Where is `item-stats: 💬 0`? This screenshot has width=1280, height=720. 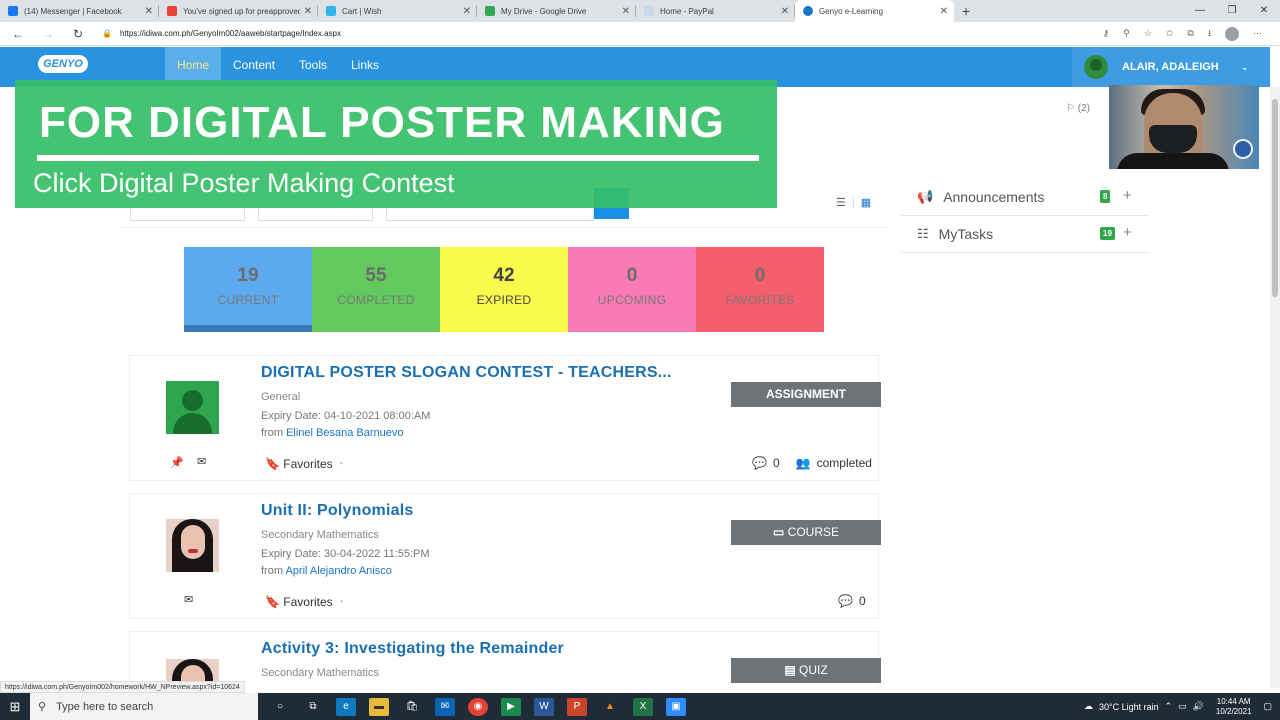 item-stats: 💬 0 is located at coordinates (852, 601).